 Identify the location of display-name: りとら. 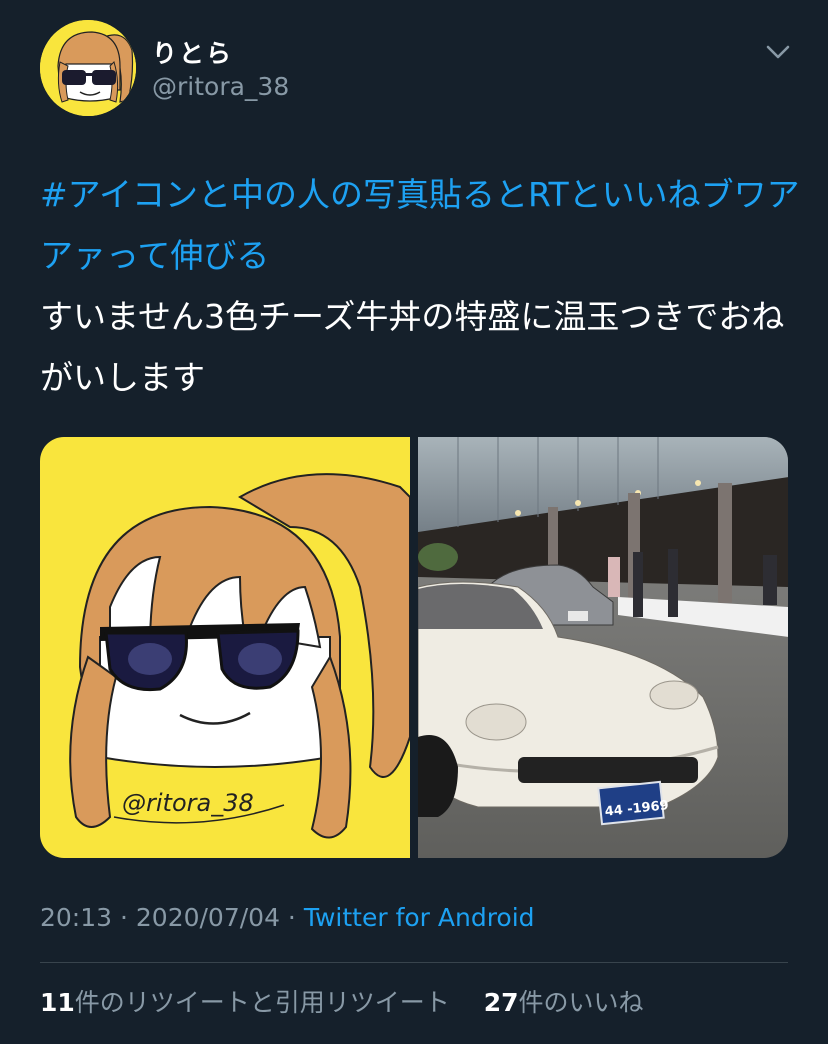
(192, 52).